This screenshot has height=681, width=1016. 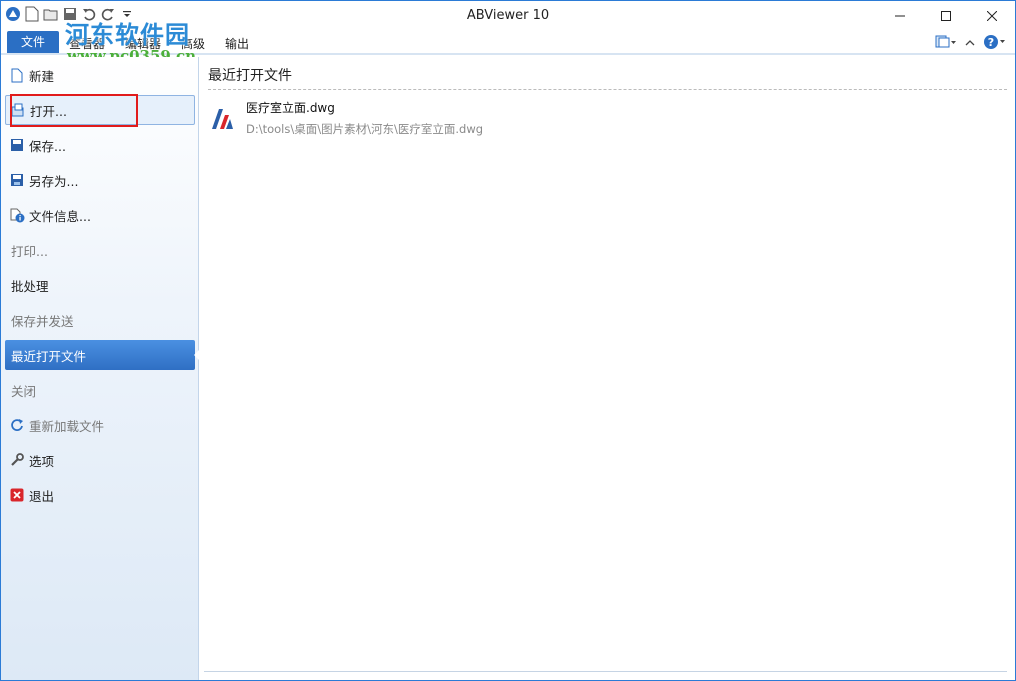 I want to click on recent-file-item: 医疗室立面.dwg D:\tools\桌面\图片素材\河东\医疗室立面.dwg, so click(x=388, y=119).